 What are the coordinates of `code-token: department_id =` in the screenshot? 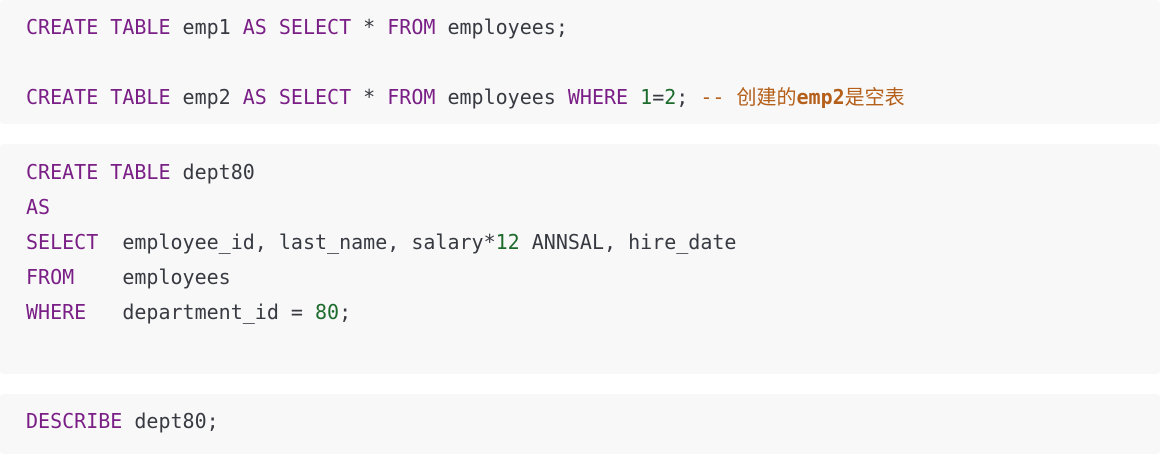 It's located at (200, 312).